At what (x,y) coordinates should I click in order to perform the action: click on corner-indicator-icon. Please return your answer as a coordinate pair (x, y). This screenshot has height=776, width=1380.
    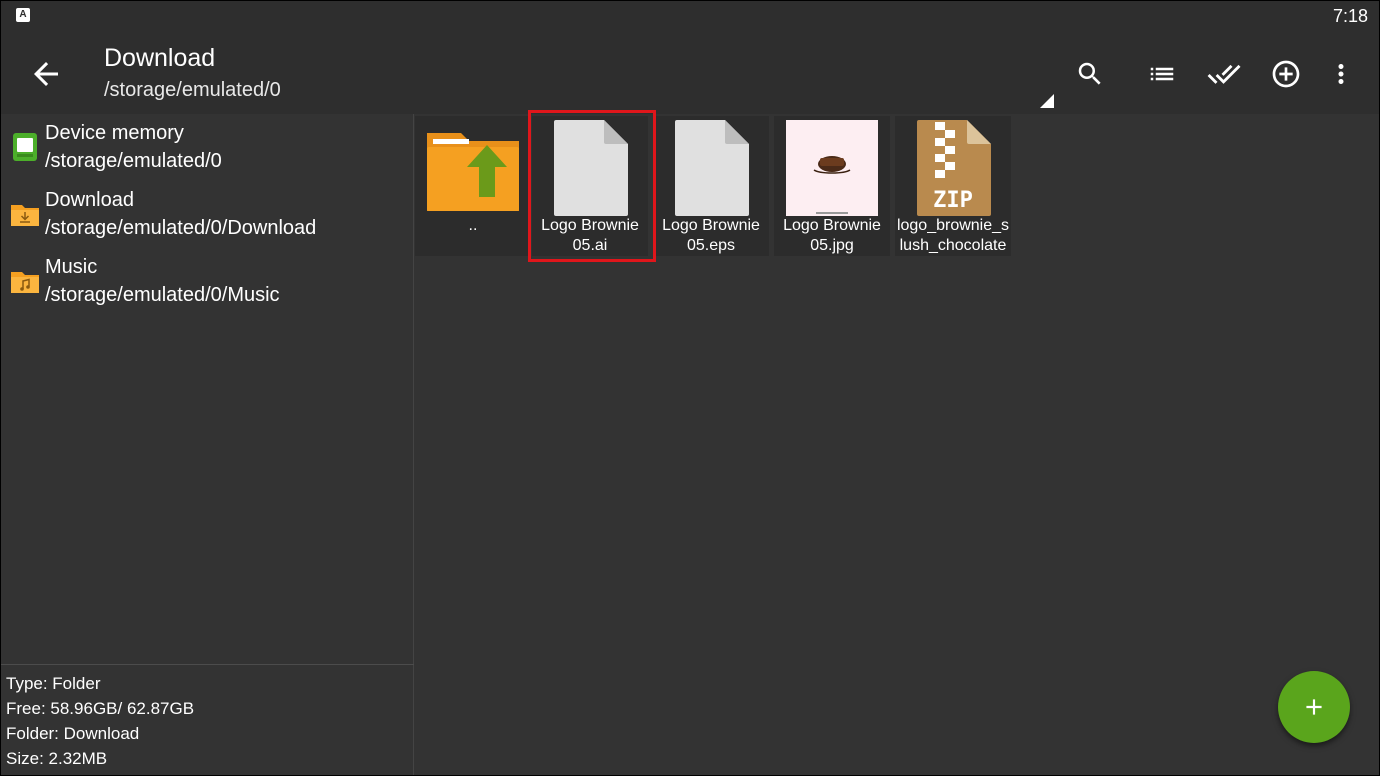
    Looking at the image, I should click on (1047, 101).